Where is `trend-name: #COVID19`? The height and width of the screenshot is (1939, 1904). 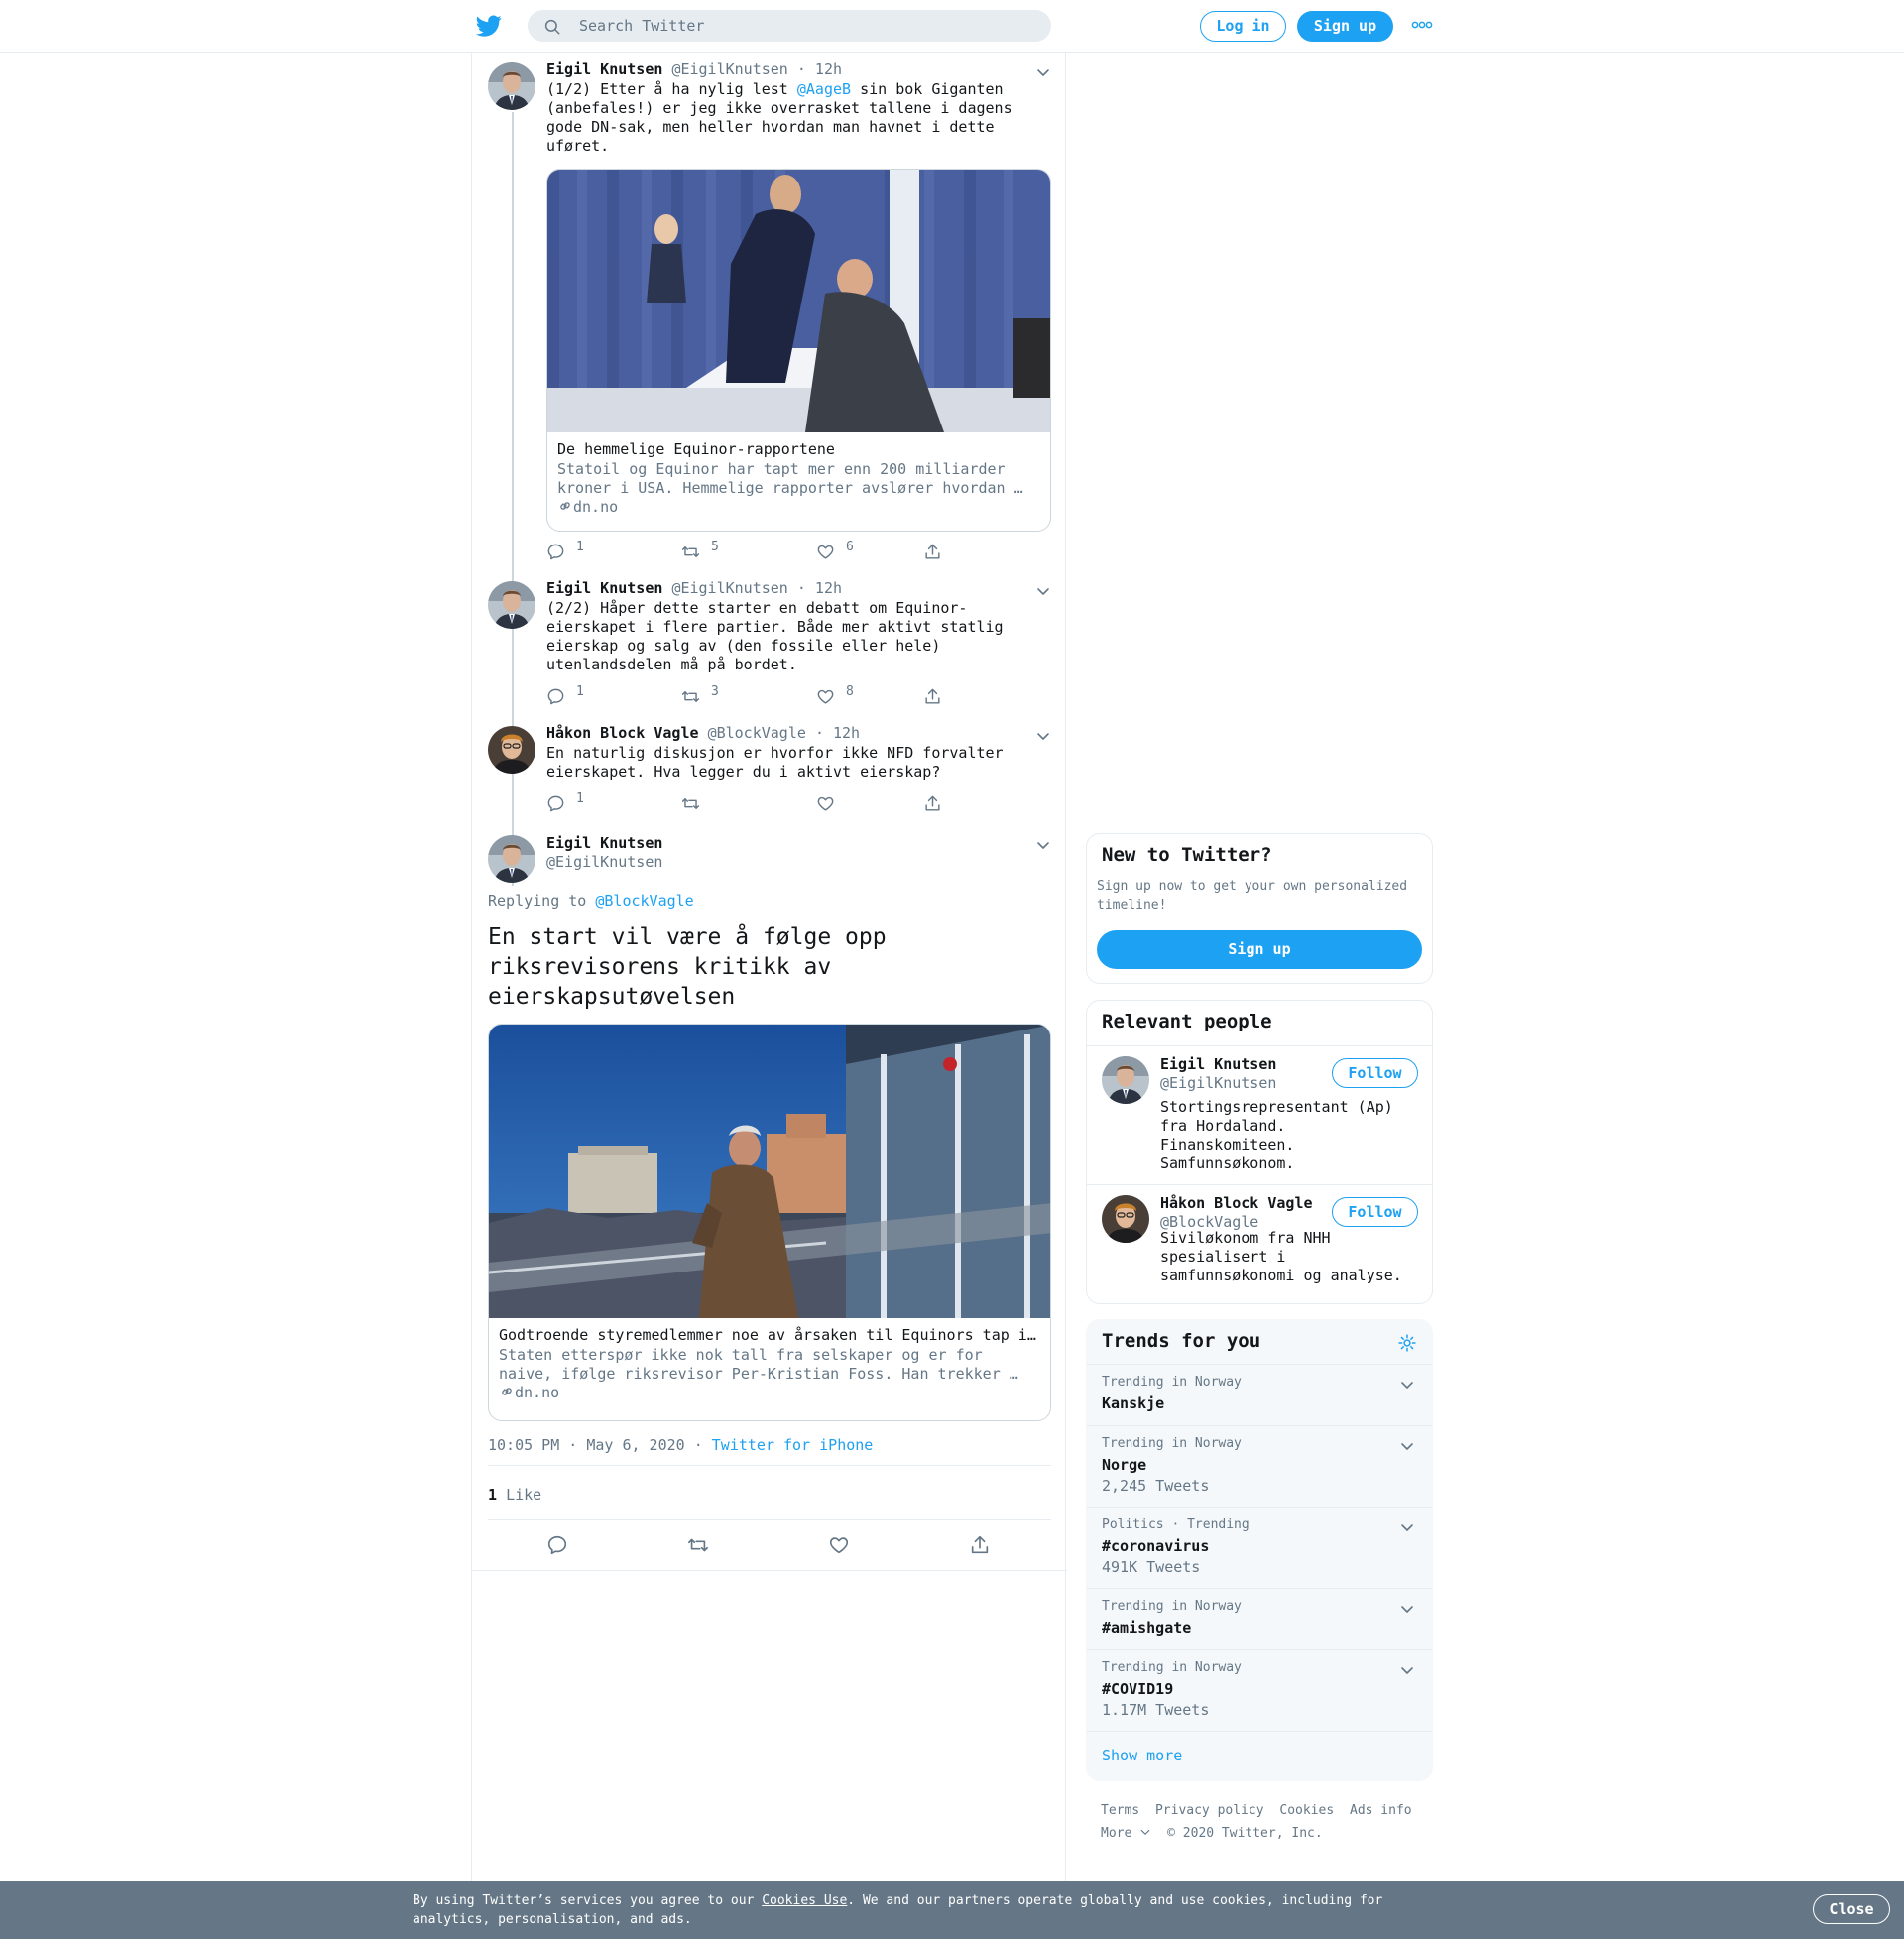 trend-name: #COVID19 is located at coordinates (1137, 1689).